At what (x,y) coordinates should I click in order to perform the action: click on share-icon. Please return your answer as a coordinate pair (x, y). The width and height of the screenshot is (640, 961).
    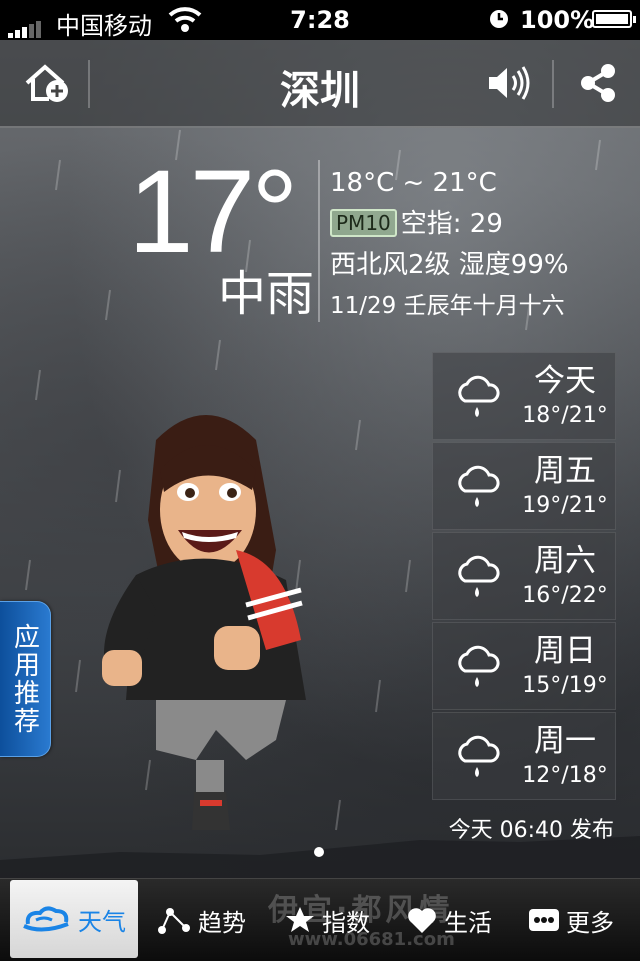
    Looking at the image, I should click on (598, 83).